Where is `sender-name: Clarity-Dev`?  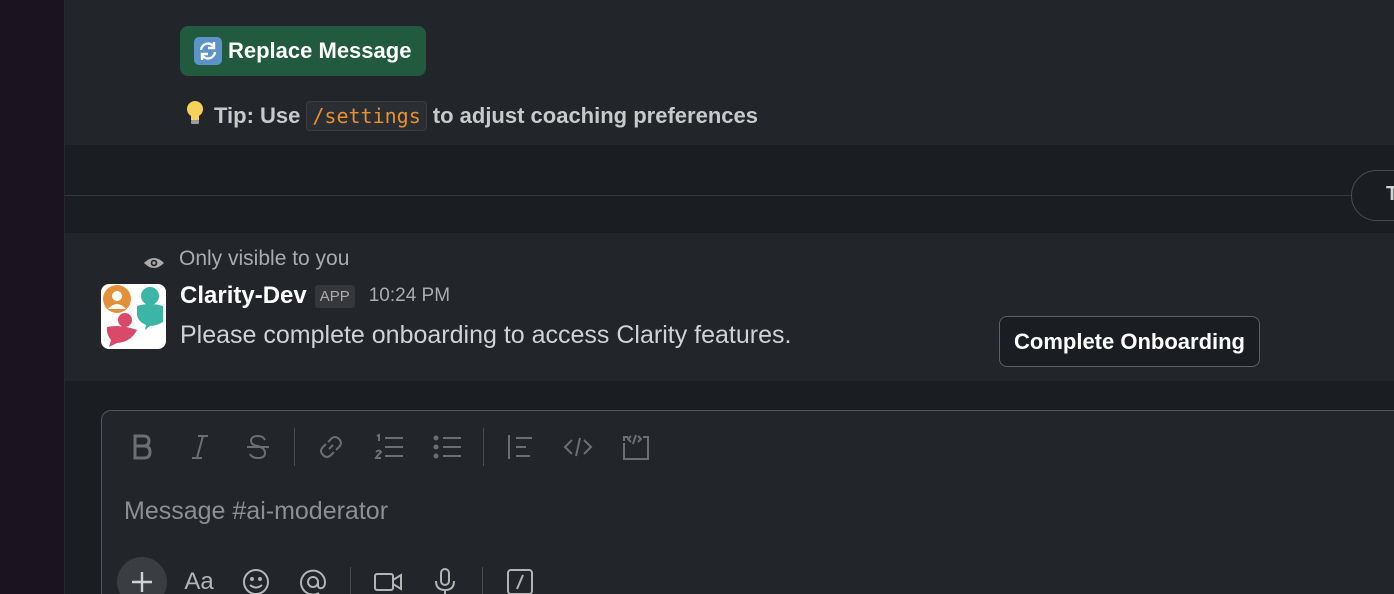
sender-name: Clarity-Dev is located at coordinates (243, 296).